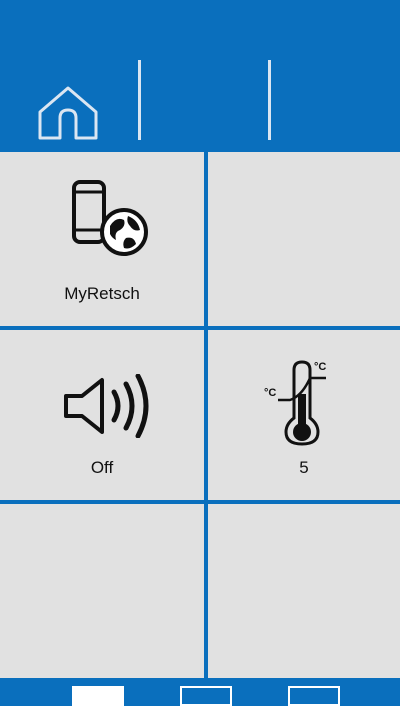  I want to click on unit-top-label: °C, so click(320, 367).